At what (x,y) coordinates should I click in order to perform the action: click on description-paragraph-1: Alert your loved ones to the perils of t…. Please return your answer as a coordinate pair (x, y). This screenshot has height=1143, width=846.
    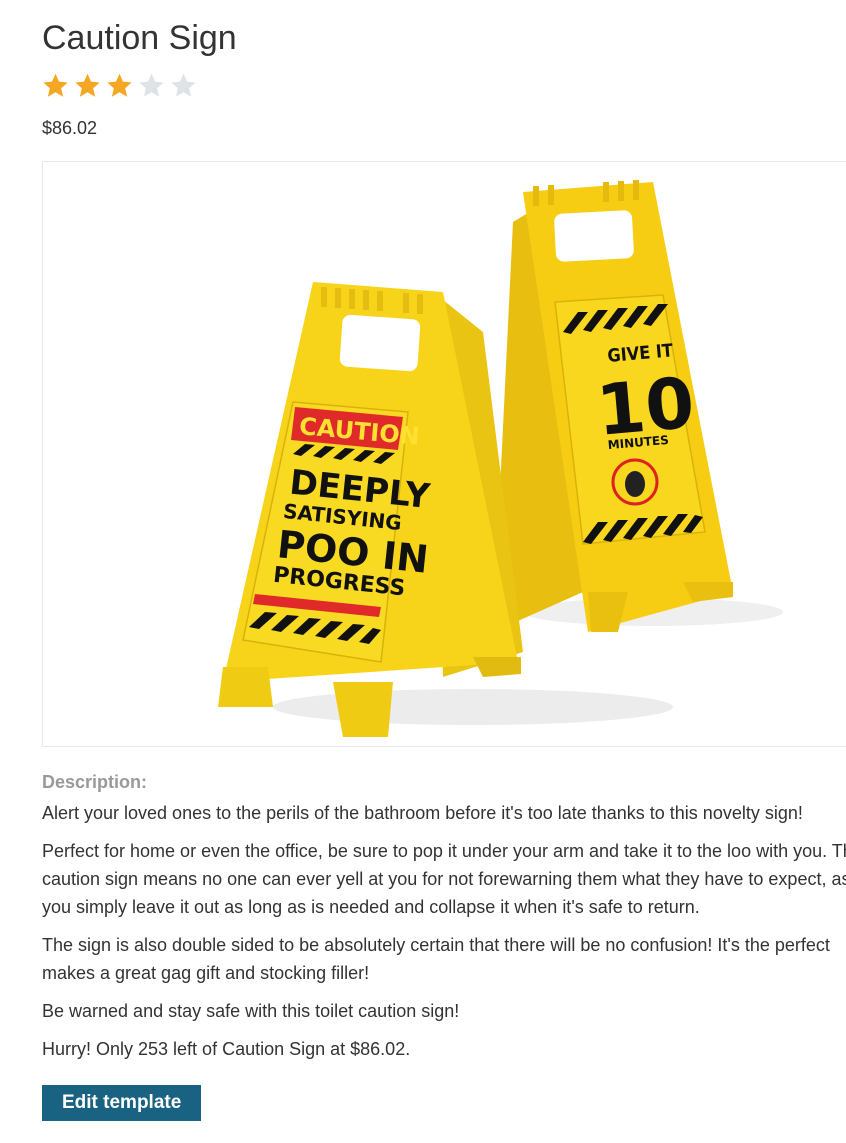
    Looking at the image, I should click on (422, 813).